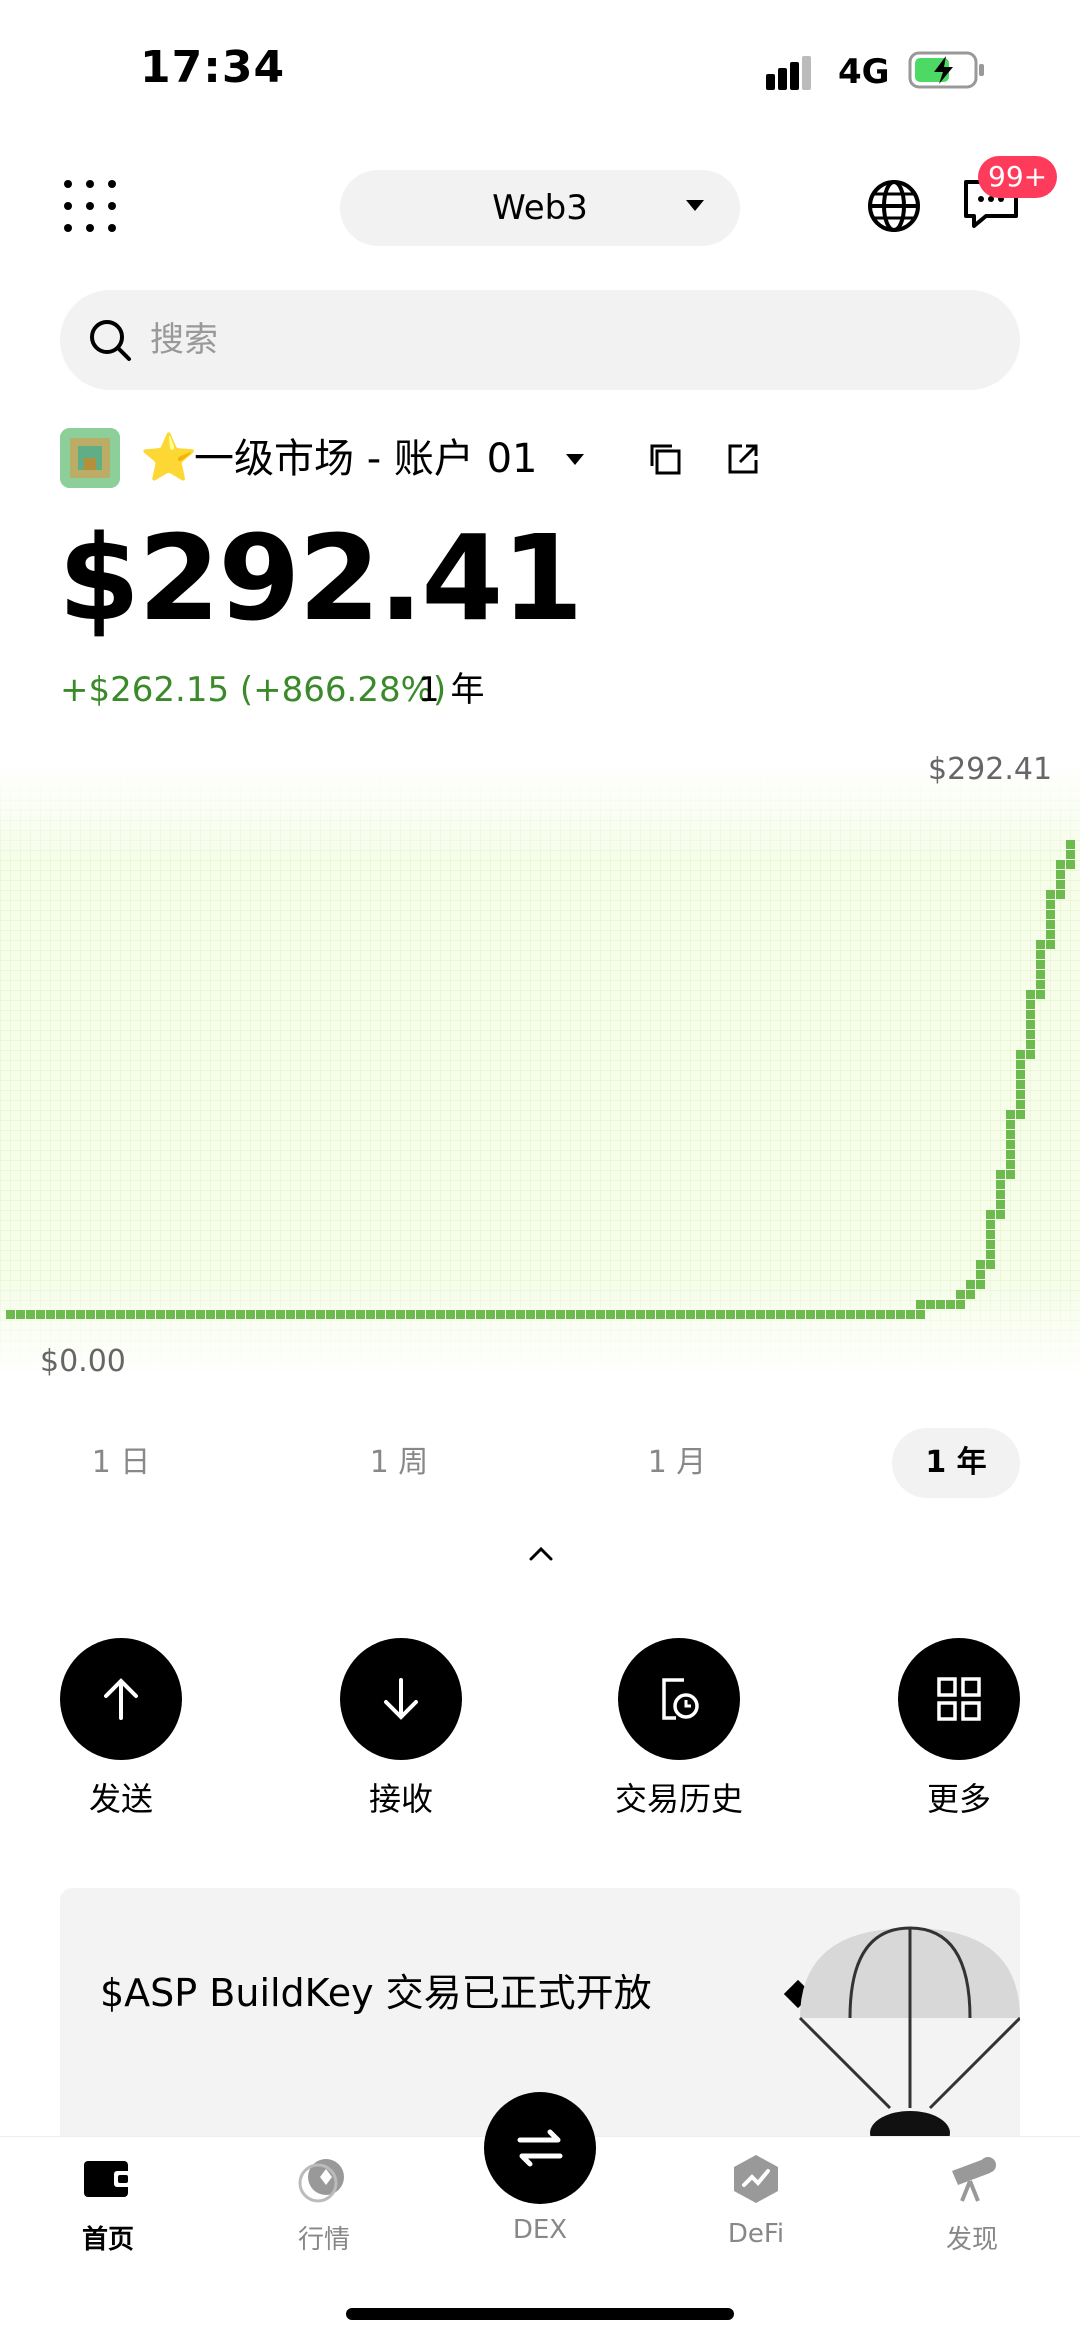 The width and height of the screenshot is (1080, 2341). Describe the element at coordinates (958, 1799) in the screenshot. I see `more-label: 更多` at that location.